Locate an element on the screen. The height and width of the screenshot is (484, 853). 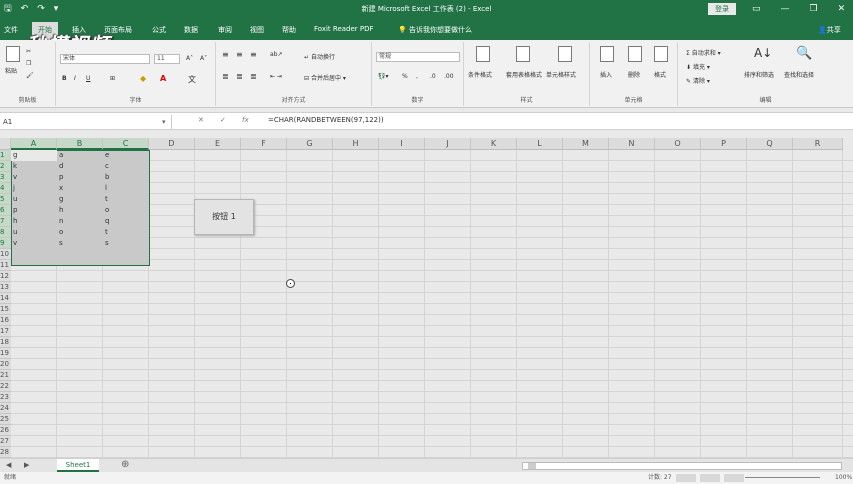
row-header-6: 6 is located at coordinates (5, 210).